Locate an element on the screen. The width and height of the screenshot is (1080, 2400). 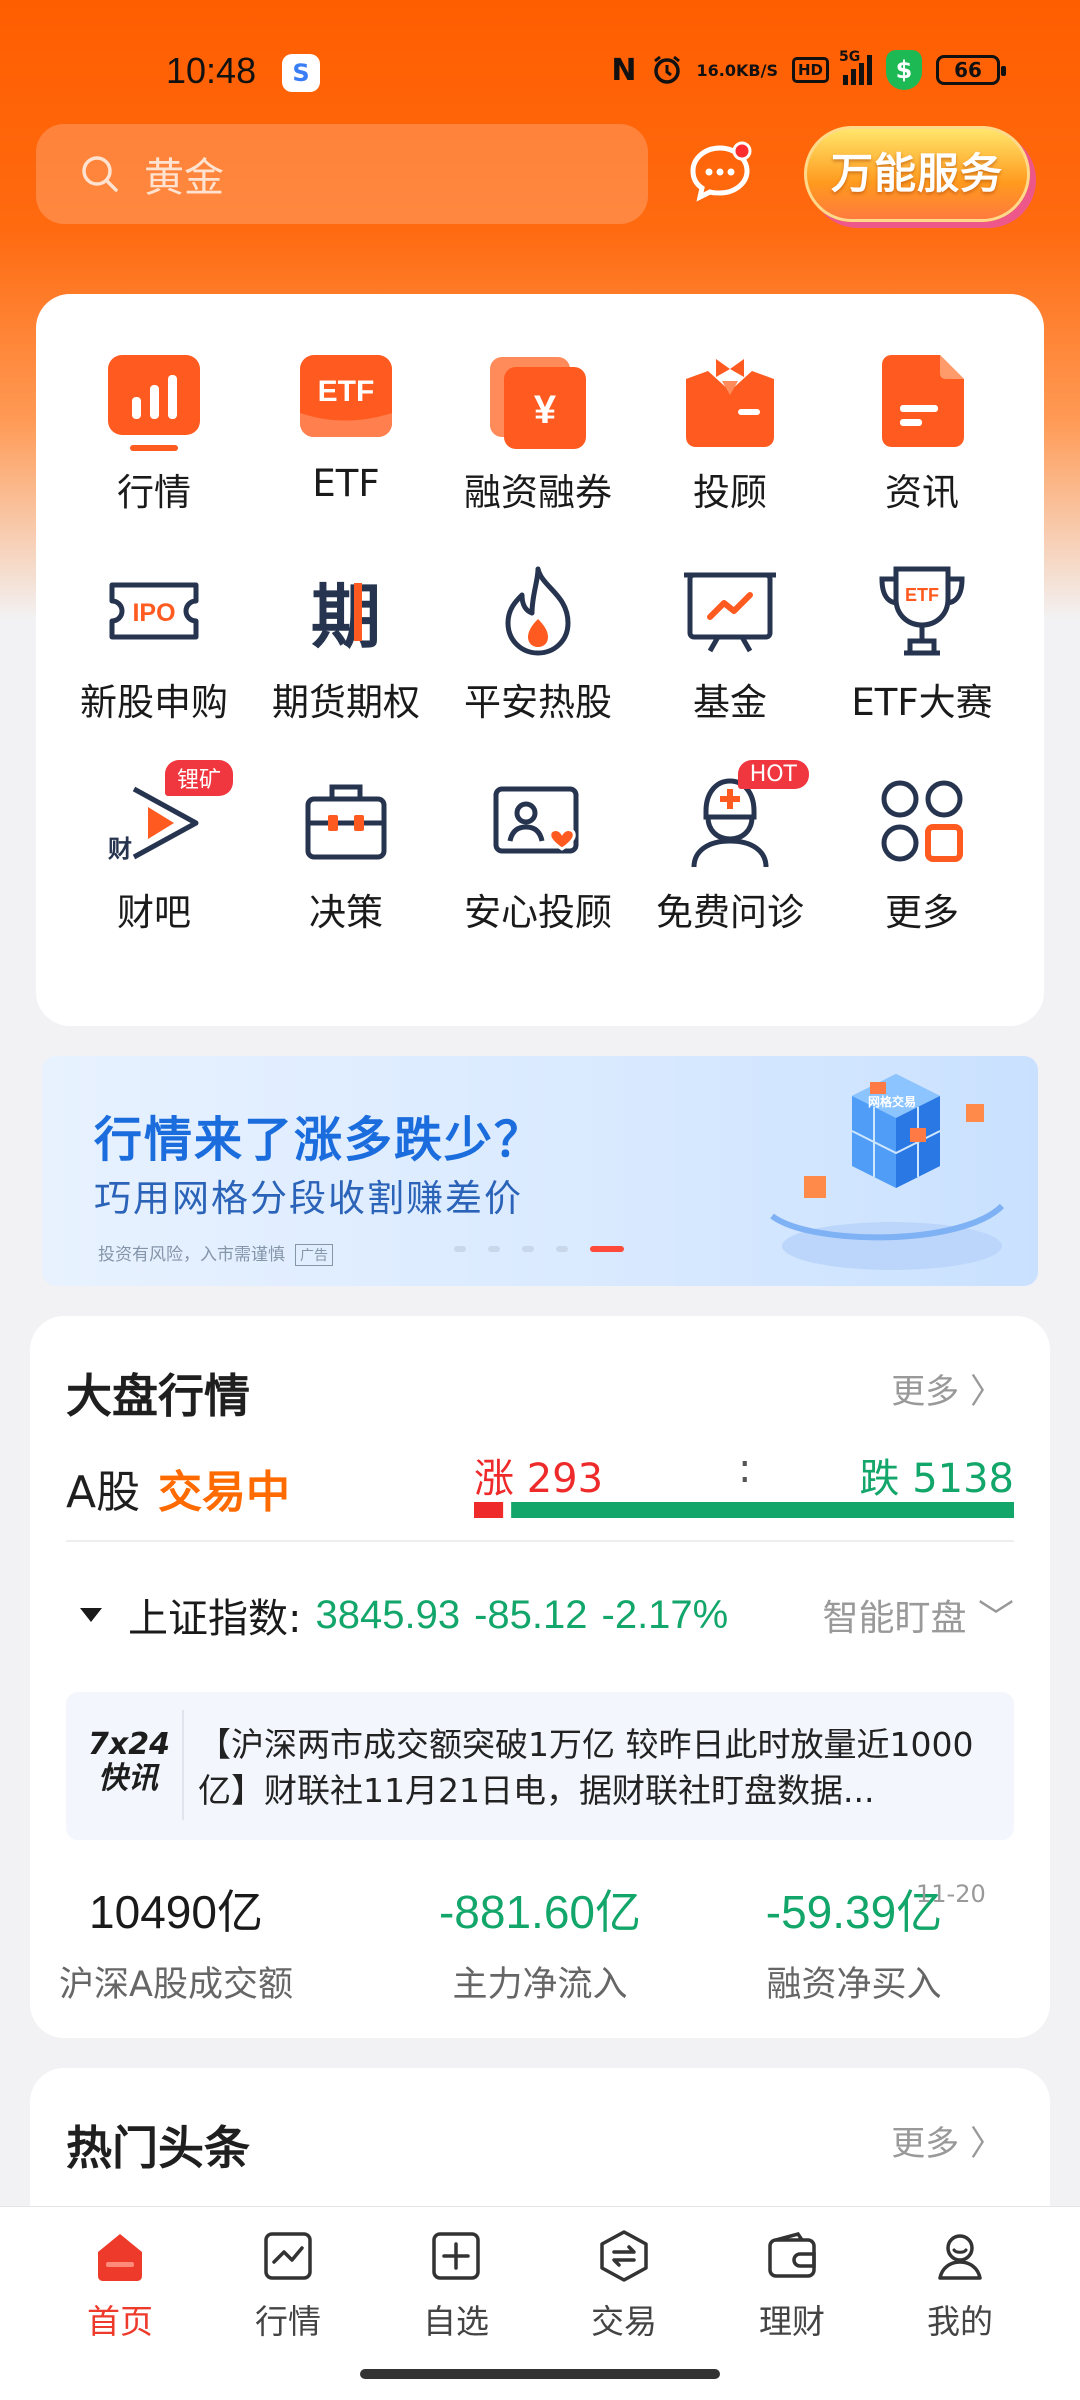
promo-banner: 行情来了涨多跌少？ 巧用网格分段收割赚差价 投资有风险，入市需谨慎 广告 网格交易 is located at coordinates (540, 1171).